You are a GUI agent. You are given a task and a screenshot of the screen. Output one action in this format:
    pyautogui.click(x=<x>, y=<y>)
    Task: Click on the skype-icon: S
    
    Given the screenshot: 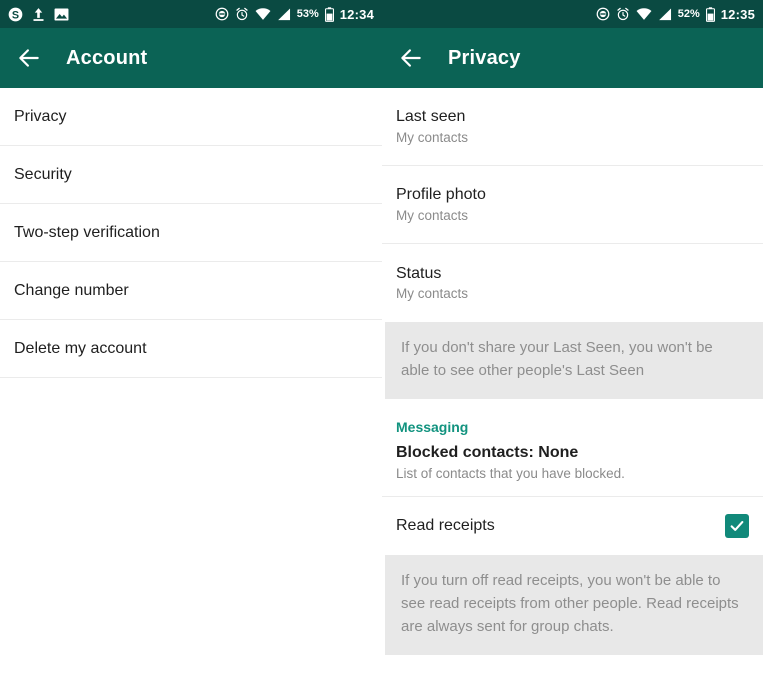 What is the action you would take?
    pyautogui.click(x=15, y=14)
    